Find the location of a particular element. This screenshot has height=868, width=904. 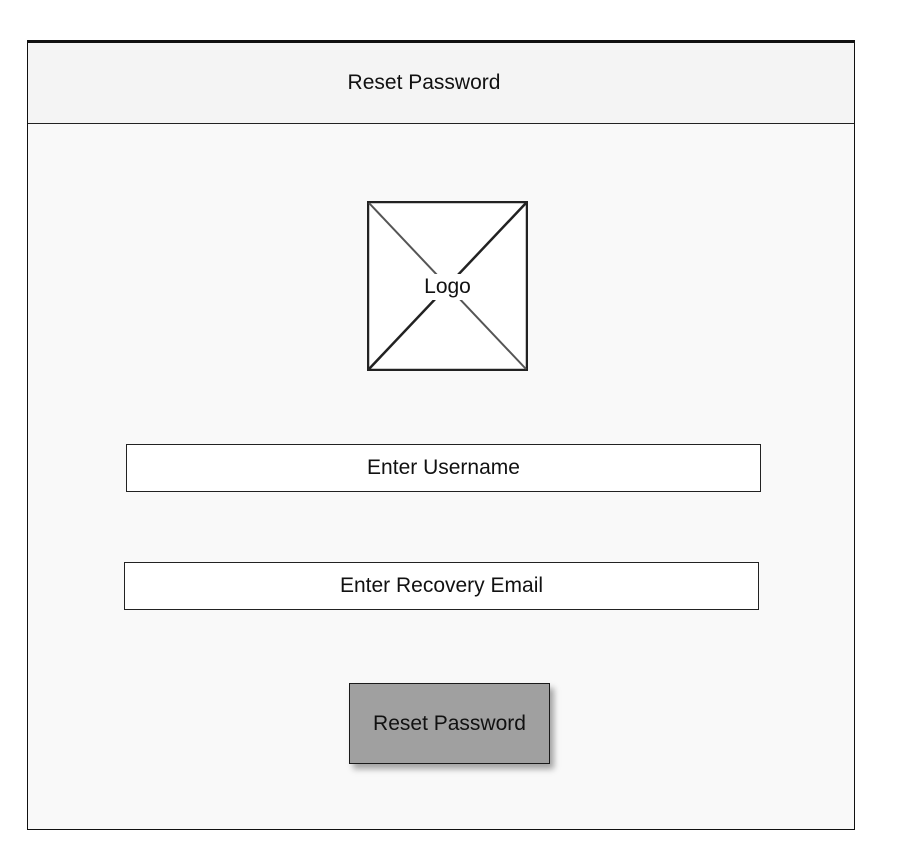

logo-placeholder: Logo is located at coordinates (447, 286).